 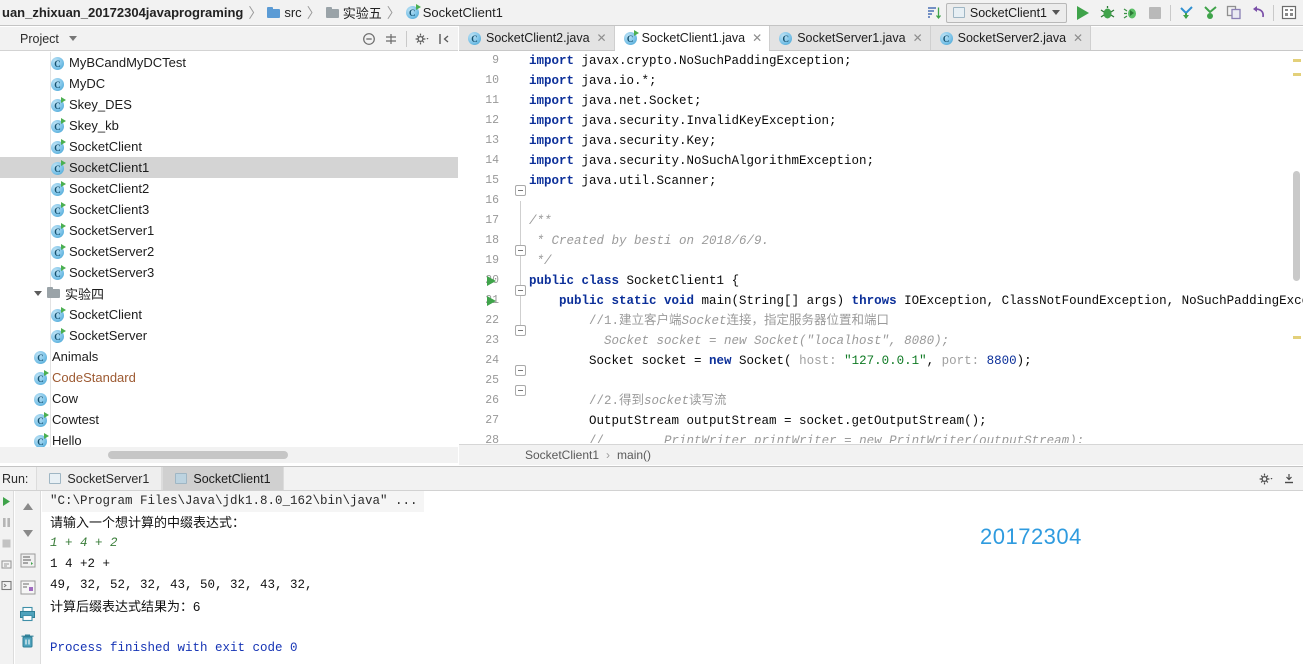 What do you see at coordinates (7, 564) in the screenshot?
I see `trace-icon` at bounding box center [7, 564].